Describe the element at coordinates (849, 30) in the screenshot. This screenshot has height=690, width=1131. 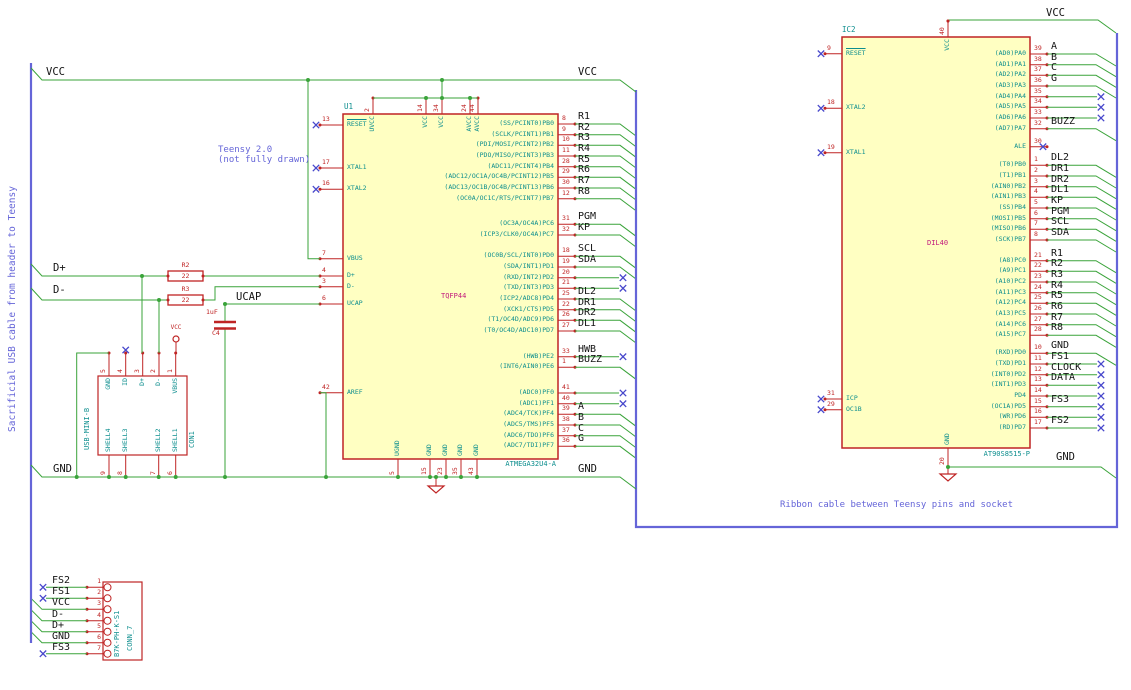
I see `ic2-reference: IC2` at that location.